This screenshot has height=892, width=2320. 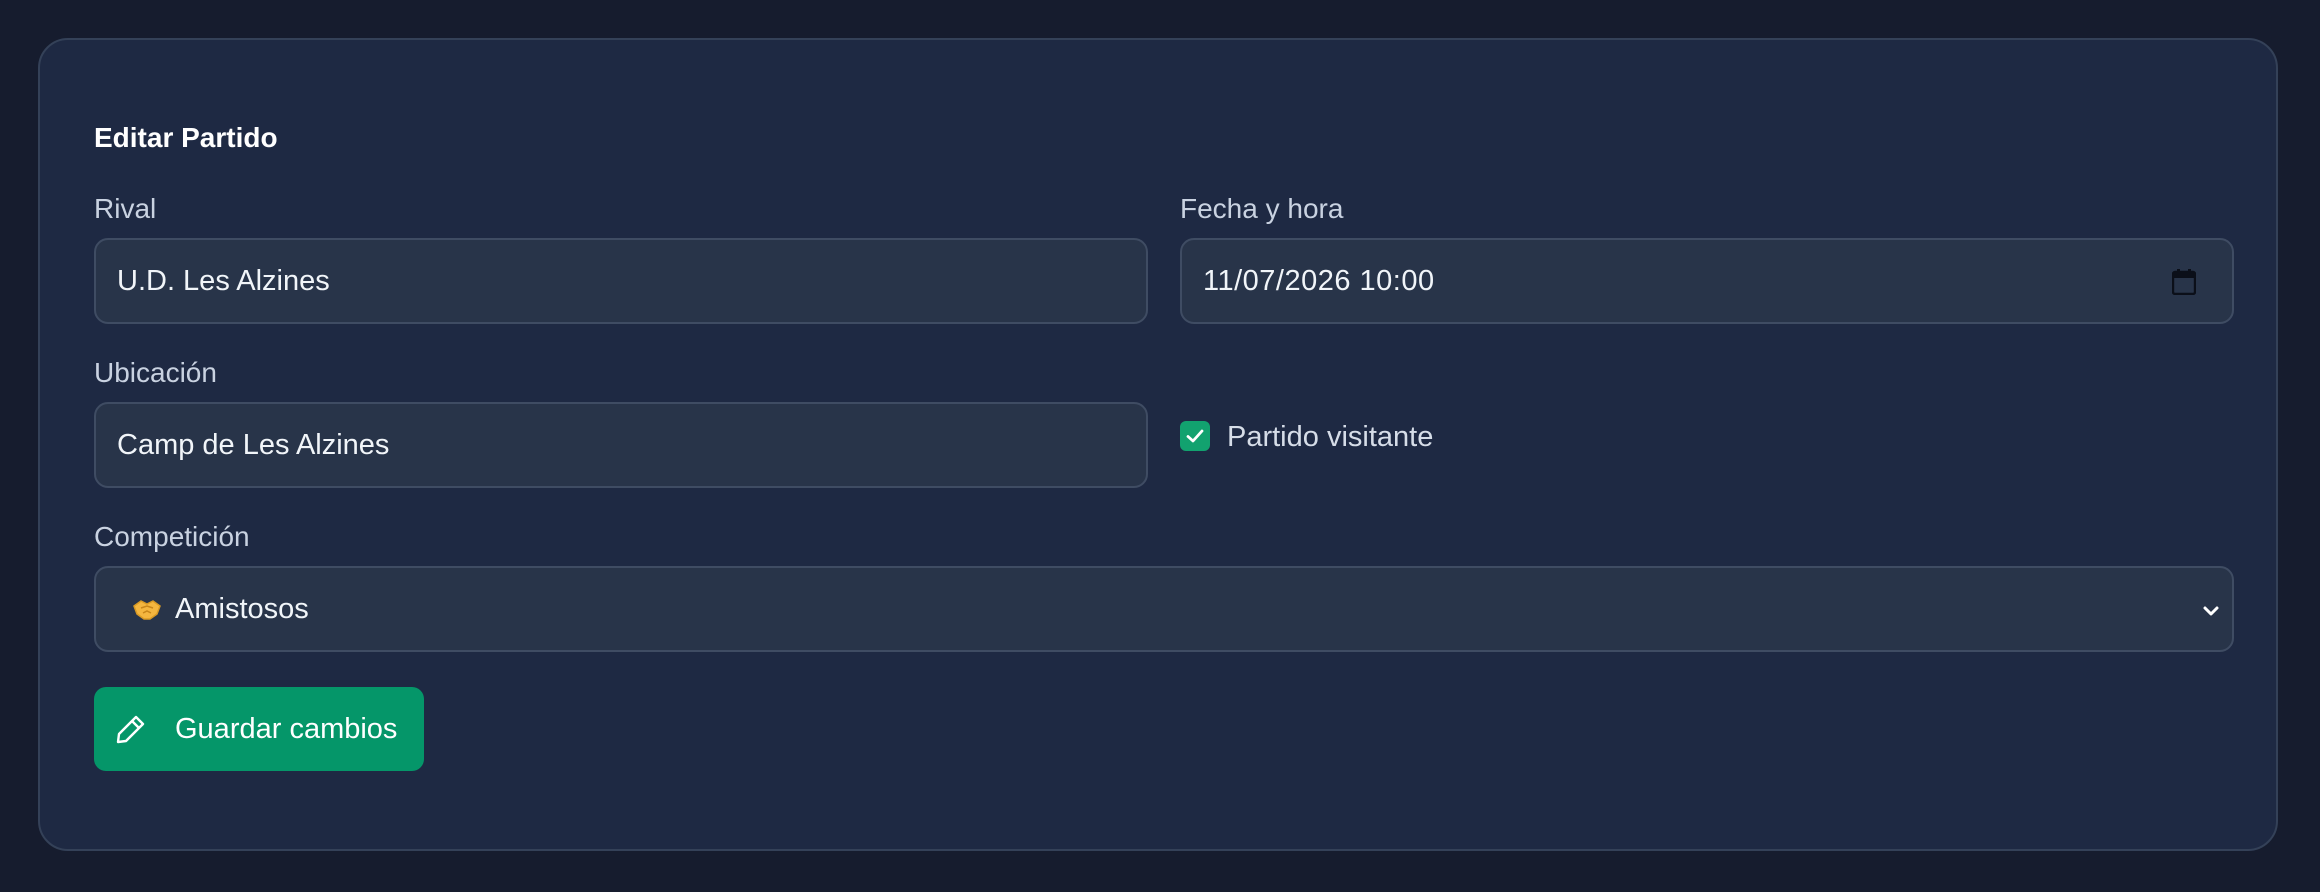 I want to click on competition-selected-value: Amistosos, so click(x=242, y=608).